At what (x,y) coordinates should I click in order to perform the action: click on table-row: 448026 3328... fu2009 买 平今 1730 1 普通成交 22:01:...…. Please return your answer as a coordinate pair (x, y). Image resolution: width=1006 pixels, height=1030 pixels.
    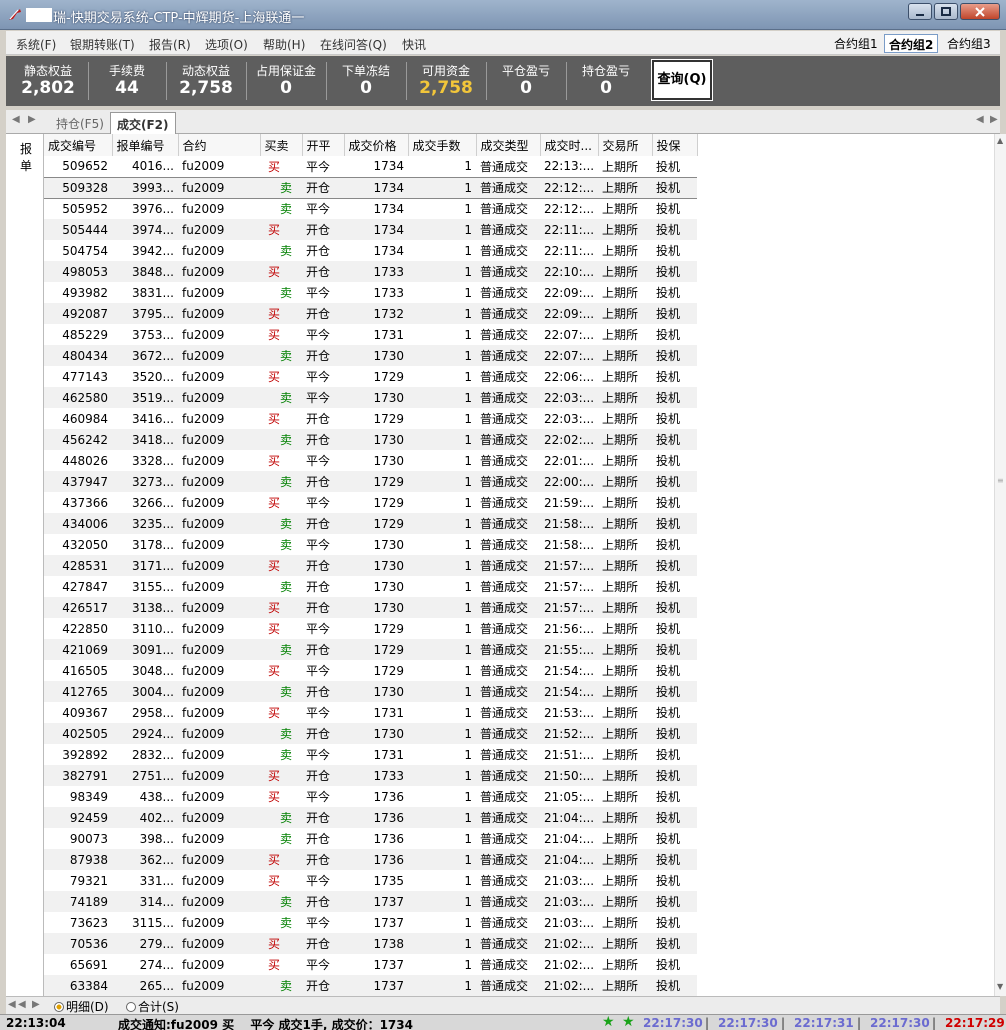
    Looking at the image, I should click on (370, 460).